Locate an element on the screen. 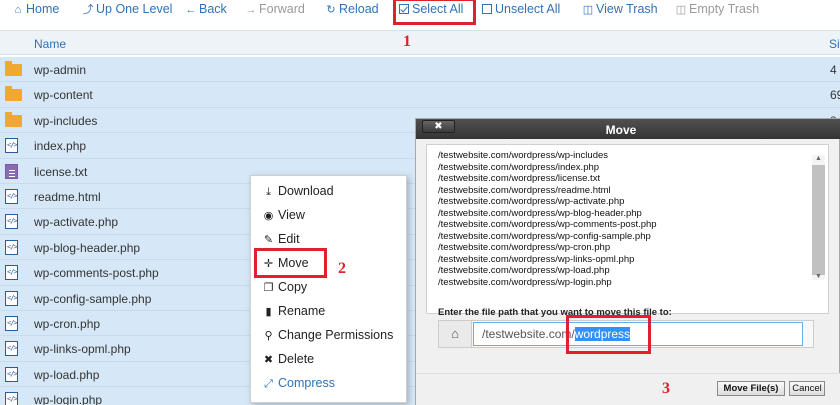 This screenshot has height=405, width=840. view-trash-label: View Trash is located at coordinates (627, 9).